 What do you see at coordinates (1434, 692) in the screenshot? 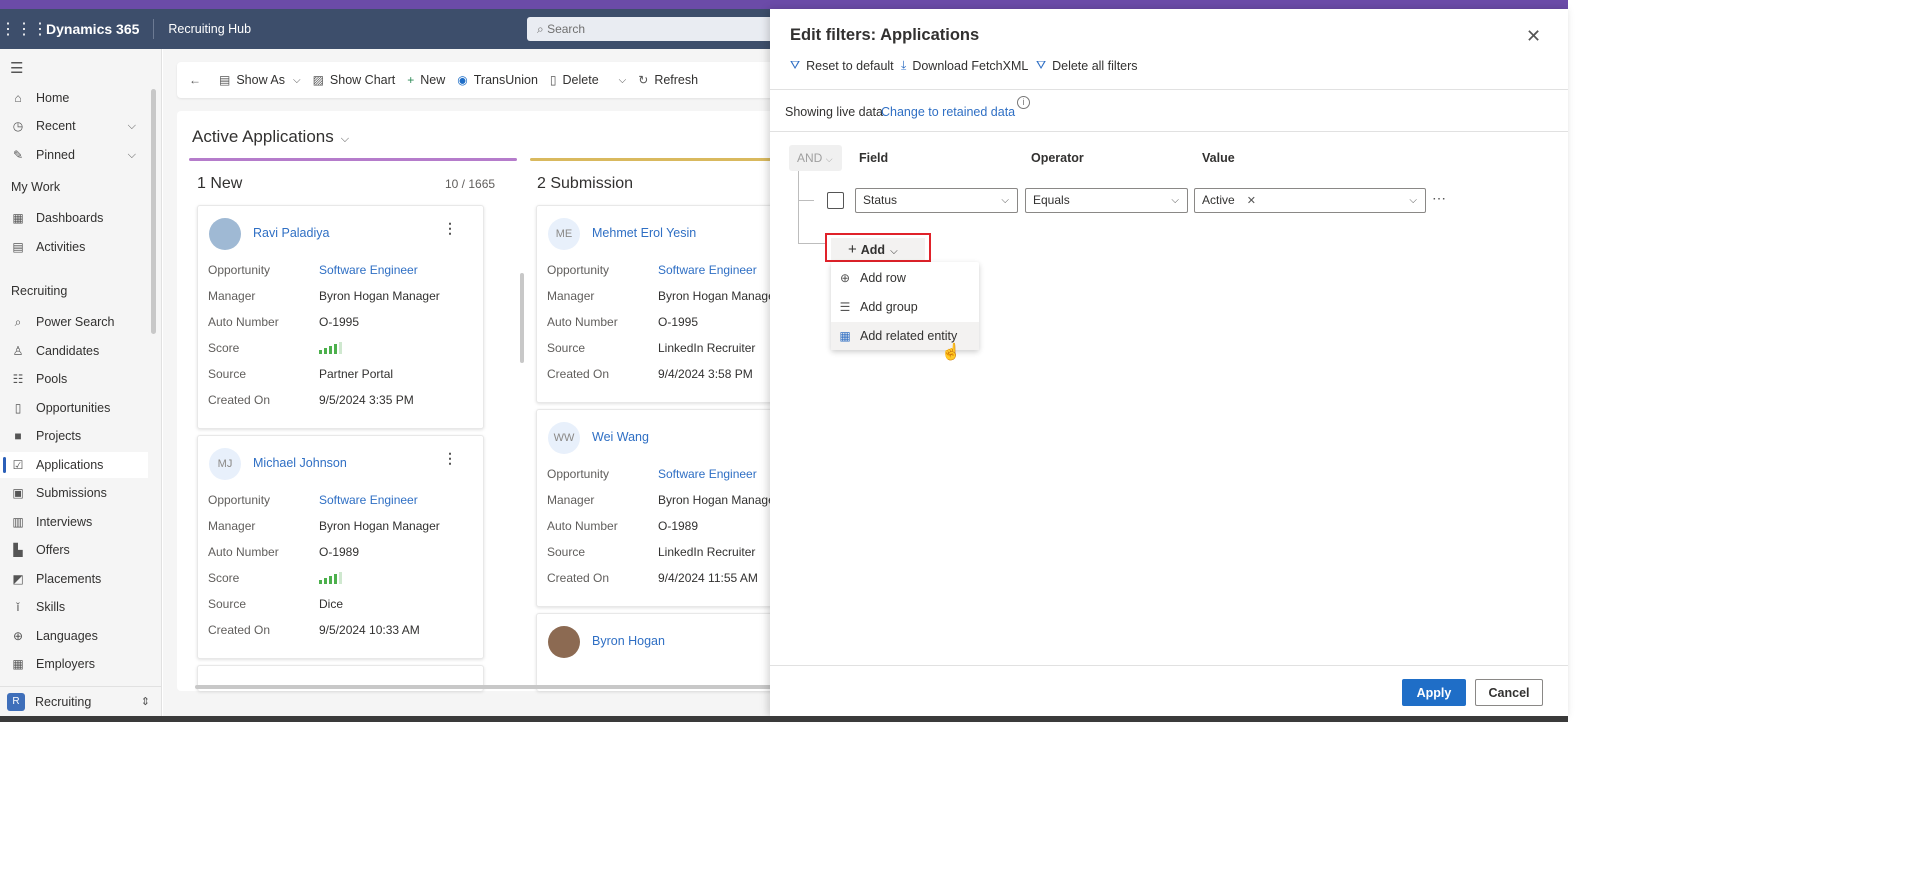
I see `apply-button: Apply` at bounding box center [1434, 692].